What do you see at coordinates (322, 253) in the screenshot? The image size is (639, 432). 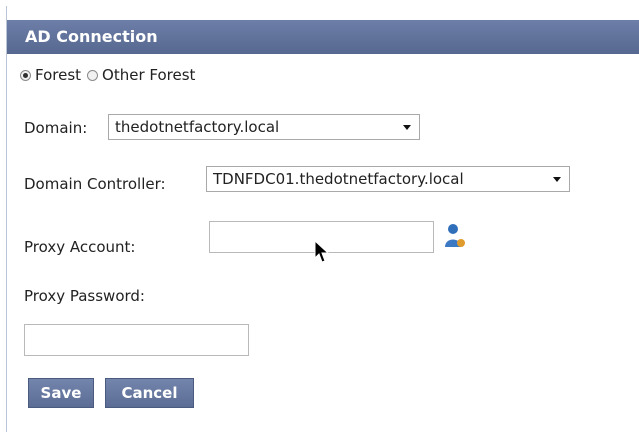 I see `mouse-cursor-icon` at bounding box center [322, 253].